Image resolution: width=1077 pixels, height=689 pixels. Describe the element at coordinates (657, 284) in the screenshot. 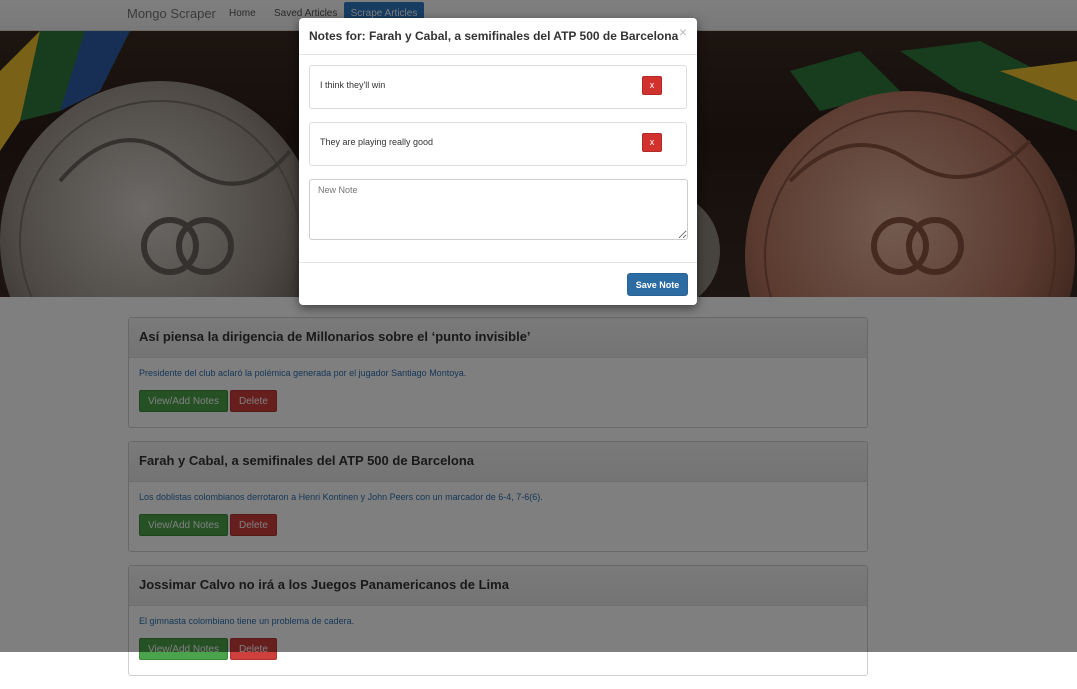

I see `save-note-button: Save Note` at that location.